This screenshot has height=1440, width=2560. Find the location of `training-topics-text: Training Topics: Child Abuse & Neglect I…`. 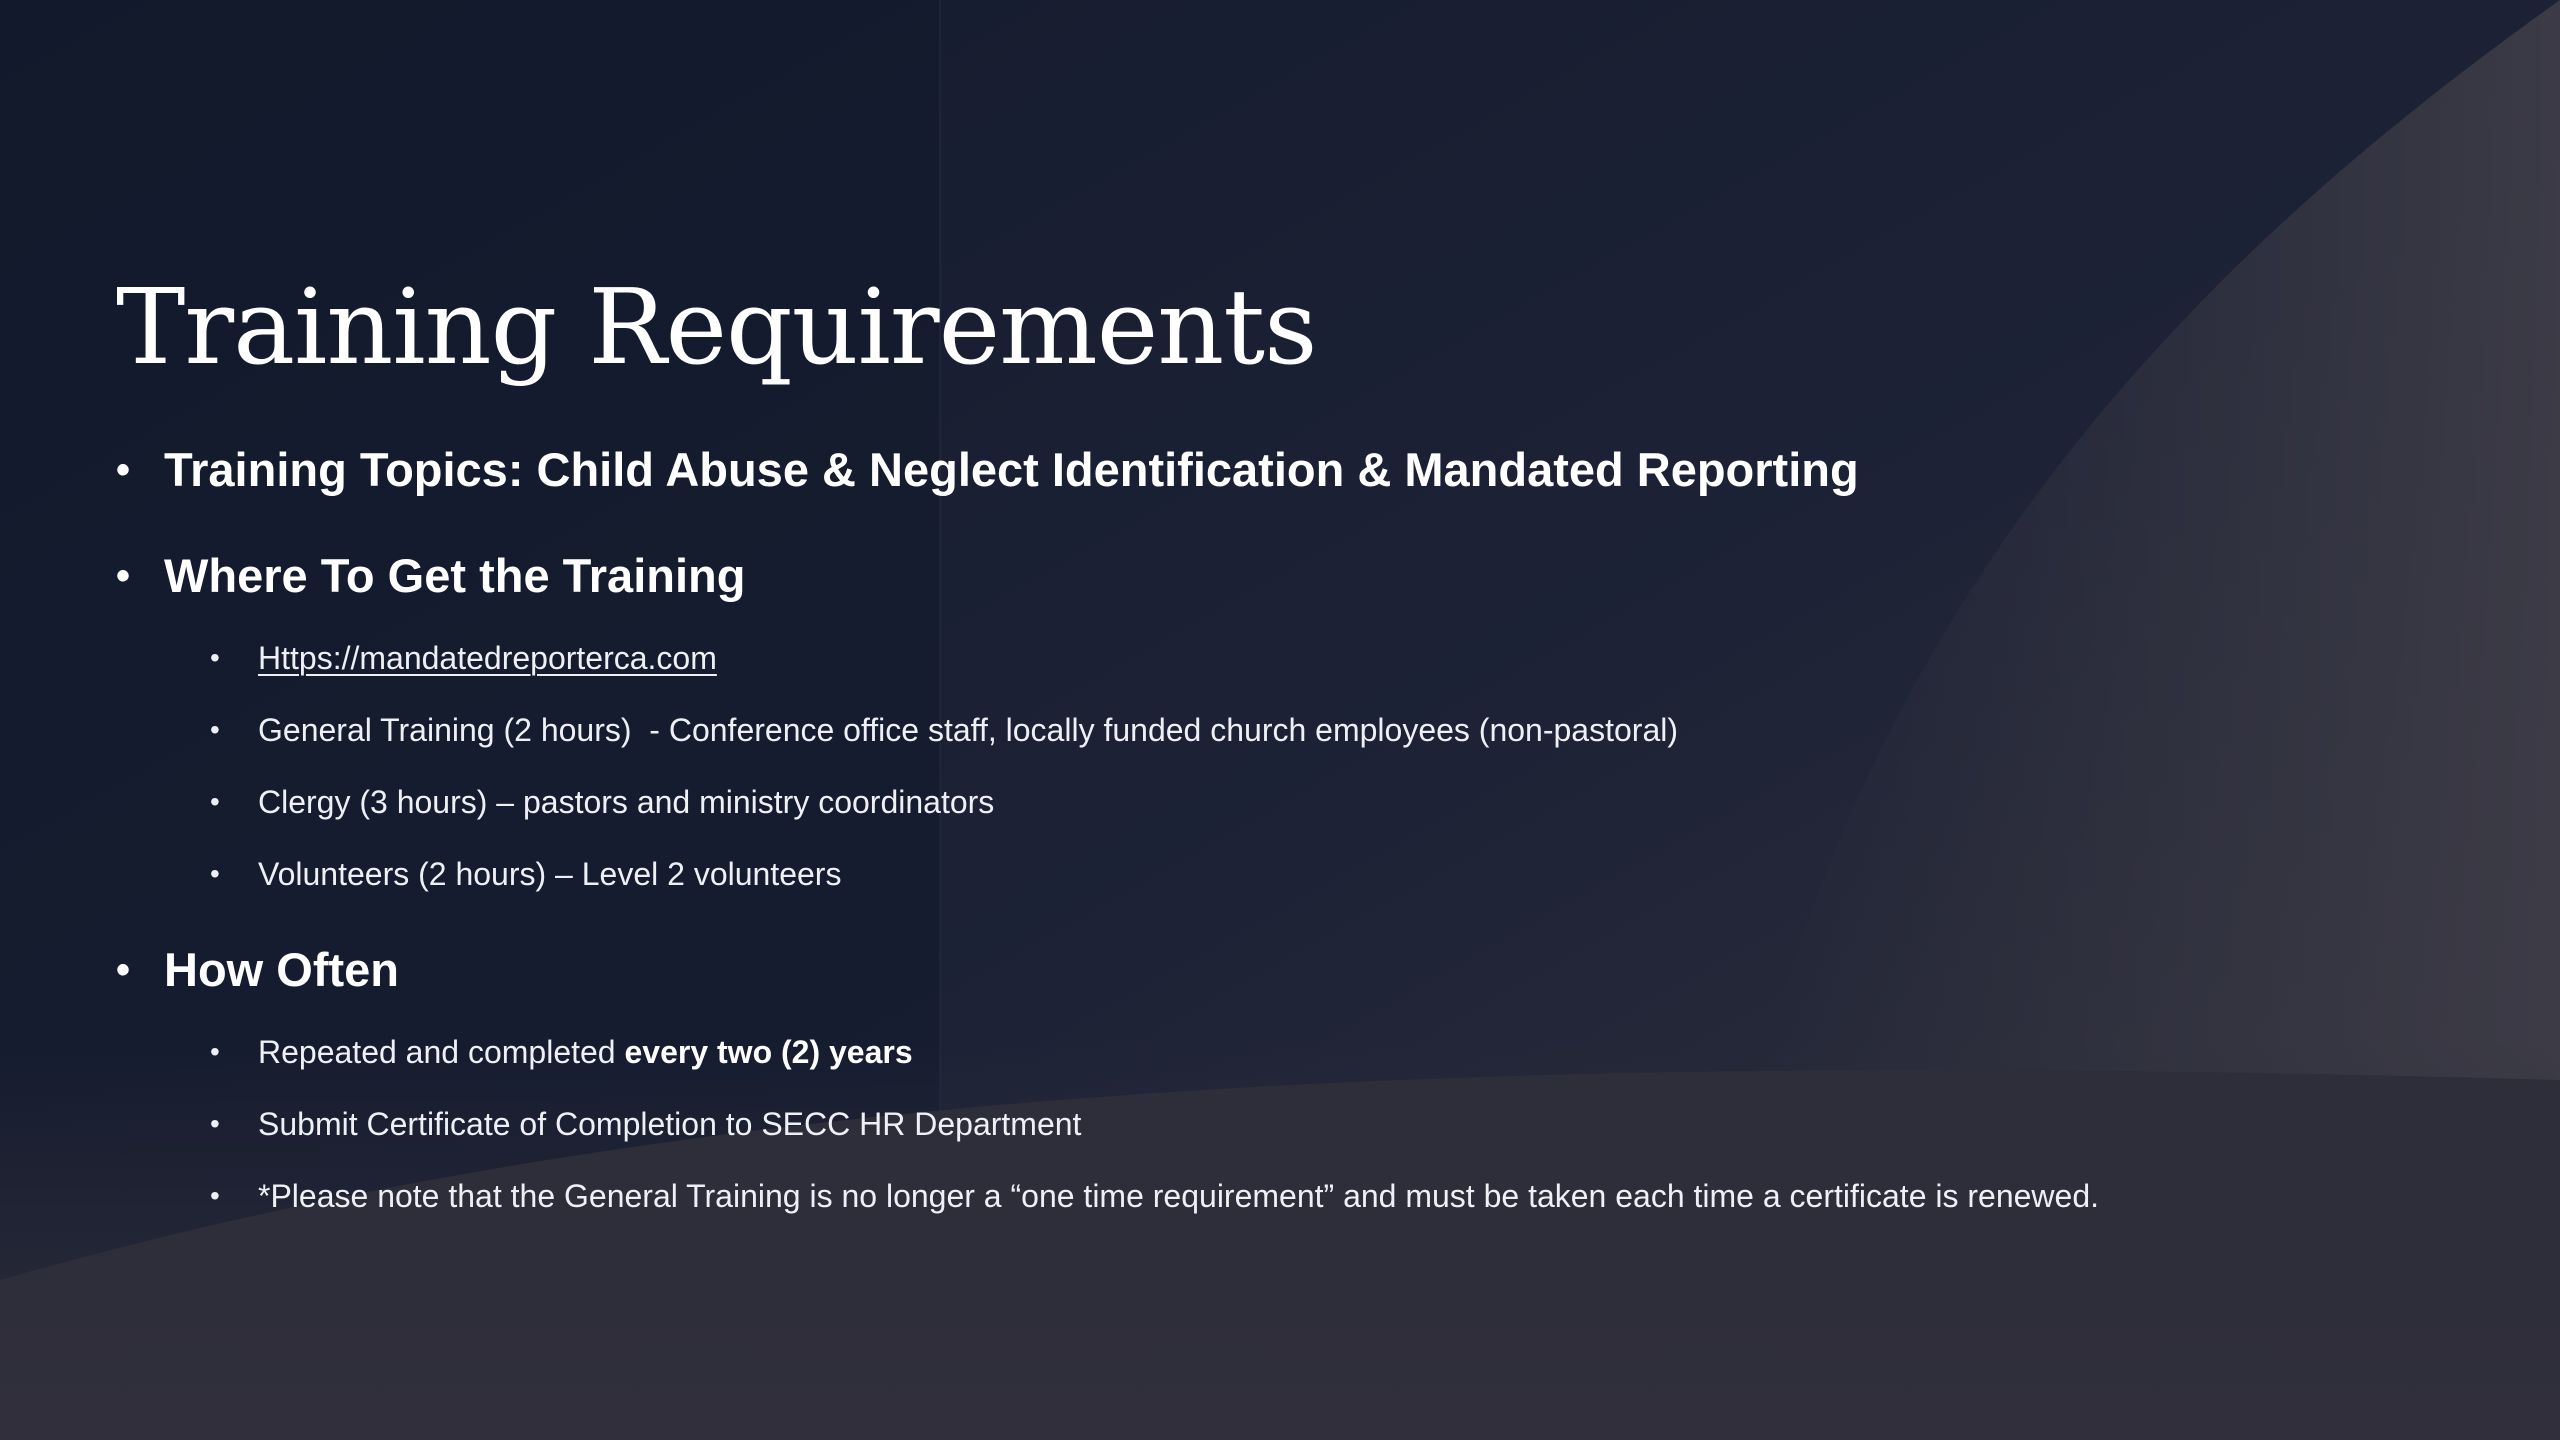

training-topics-text: Training Topics: Child Abuse & Neglect I… is located at coordinates (1011, 469).